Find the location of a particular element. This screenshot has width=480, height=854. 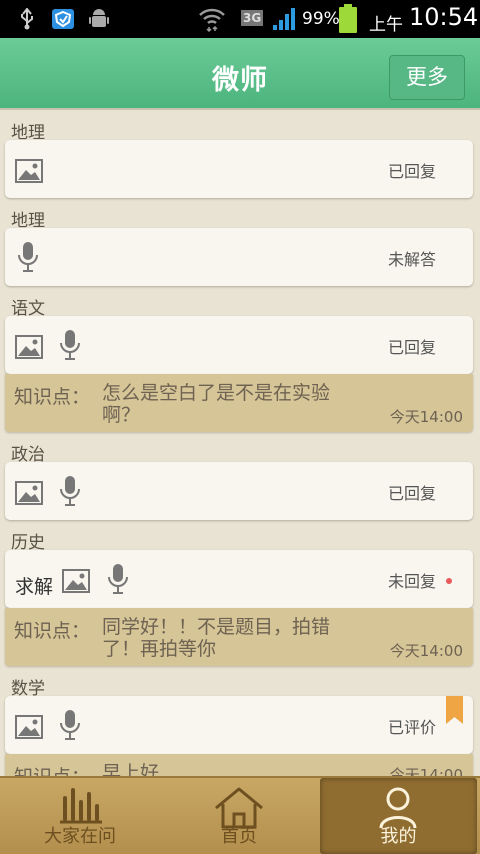

question-card: 求解 未回复 is located at coordinates (239, 579).